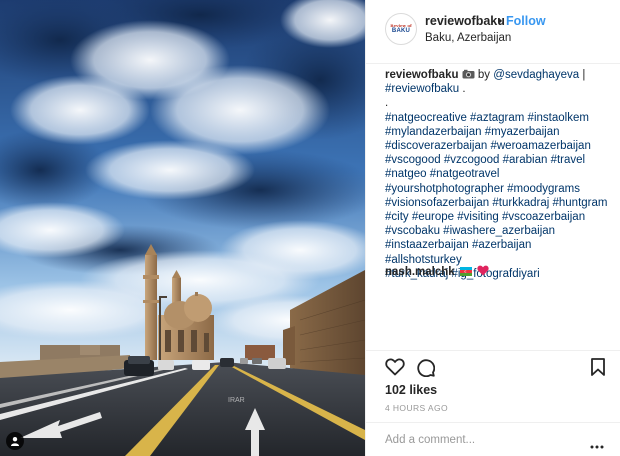 The width and height of the screenshot is (620, 456). Describe the element at coordinates (465, 21) in the screenshot. I see `header-username: reviewofbaku` at that location.